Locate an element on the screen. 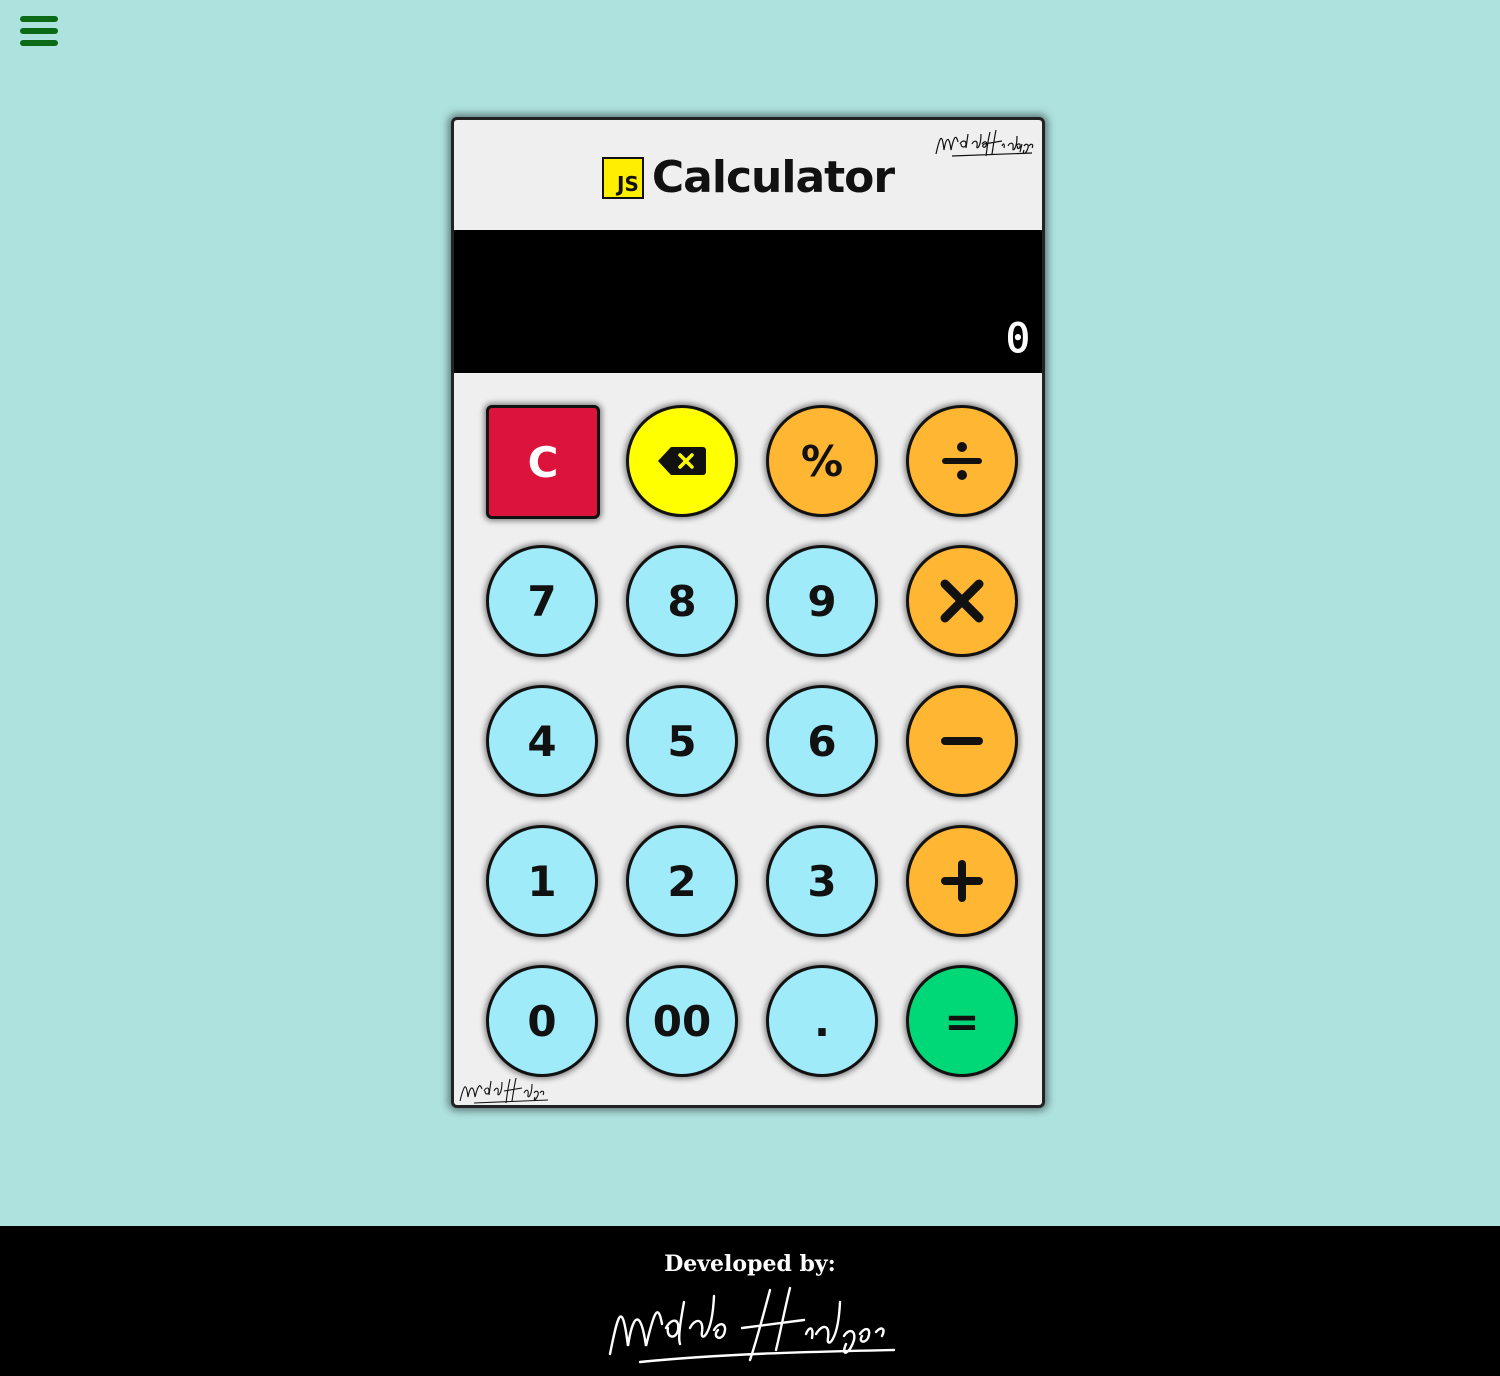  backspace-button is located at coordinates (682, 461).